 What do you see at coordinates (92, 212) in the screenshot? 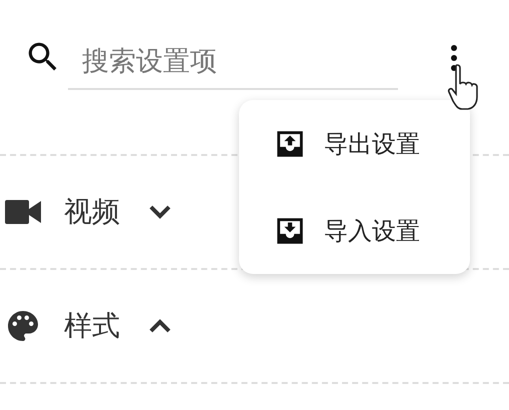
I see `section-title: 视频` at bounding box center [92, 212].